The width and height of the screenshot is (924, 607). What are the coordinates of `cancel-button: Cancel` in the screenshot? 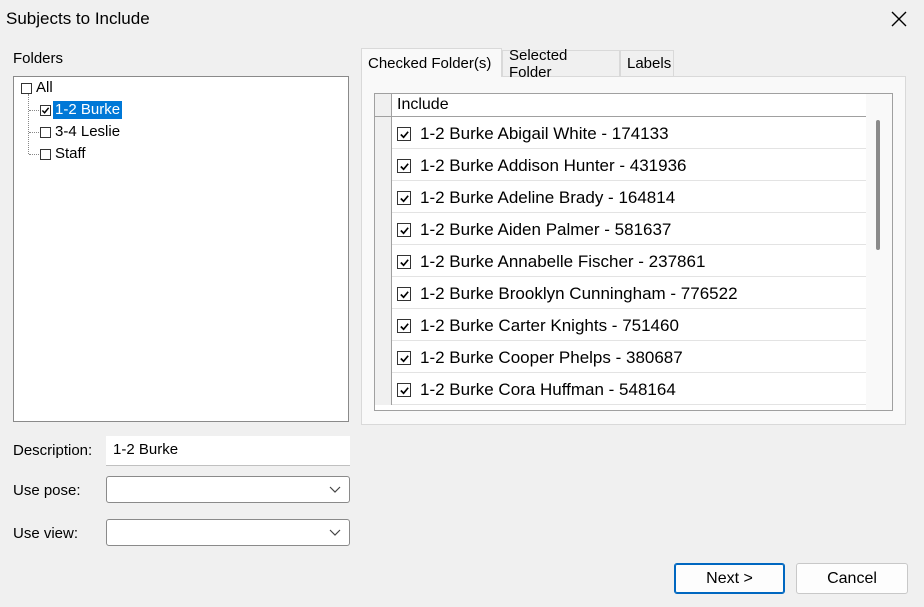 It's located at (852, 578).